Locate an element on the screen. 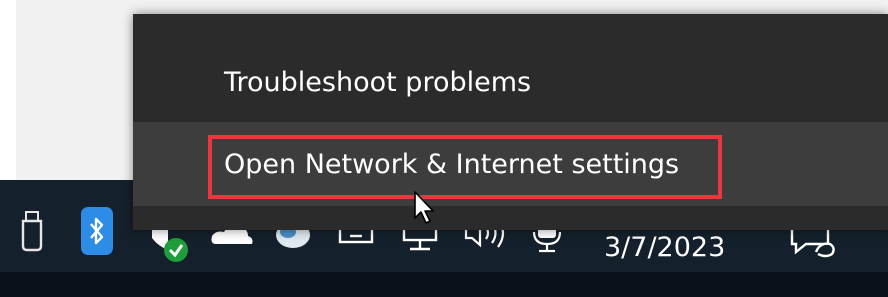 The image size is (888, 297). taskbar-bottom-edge is located at coordinates (444, 284).